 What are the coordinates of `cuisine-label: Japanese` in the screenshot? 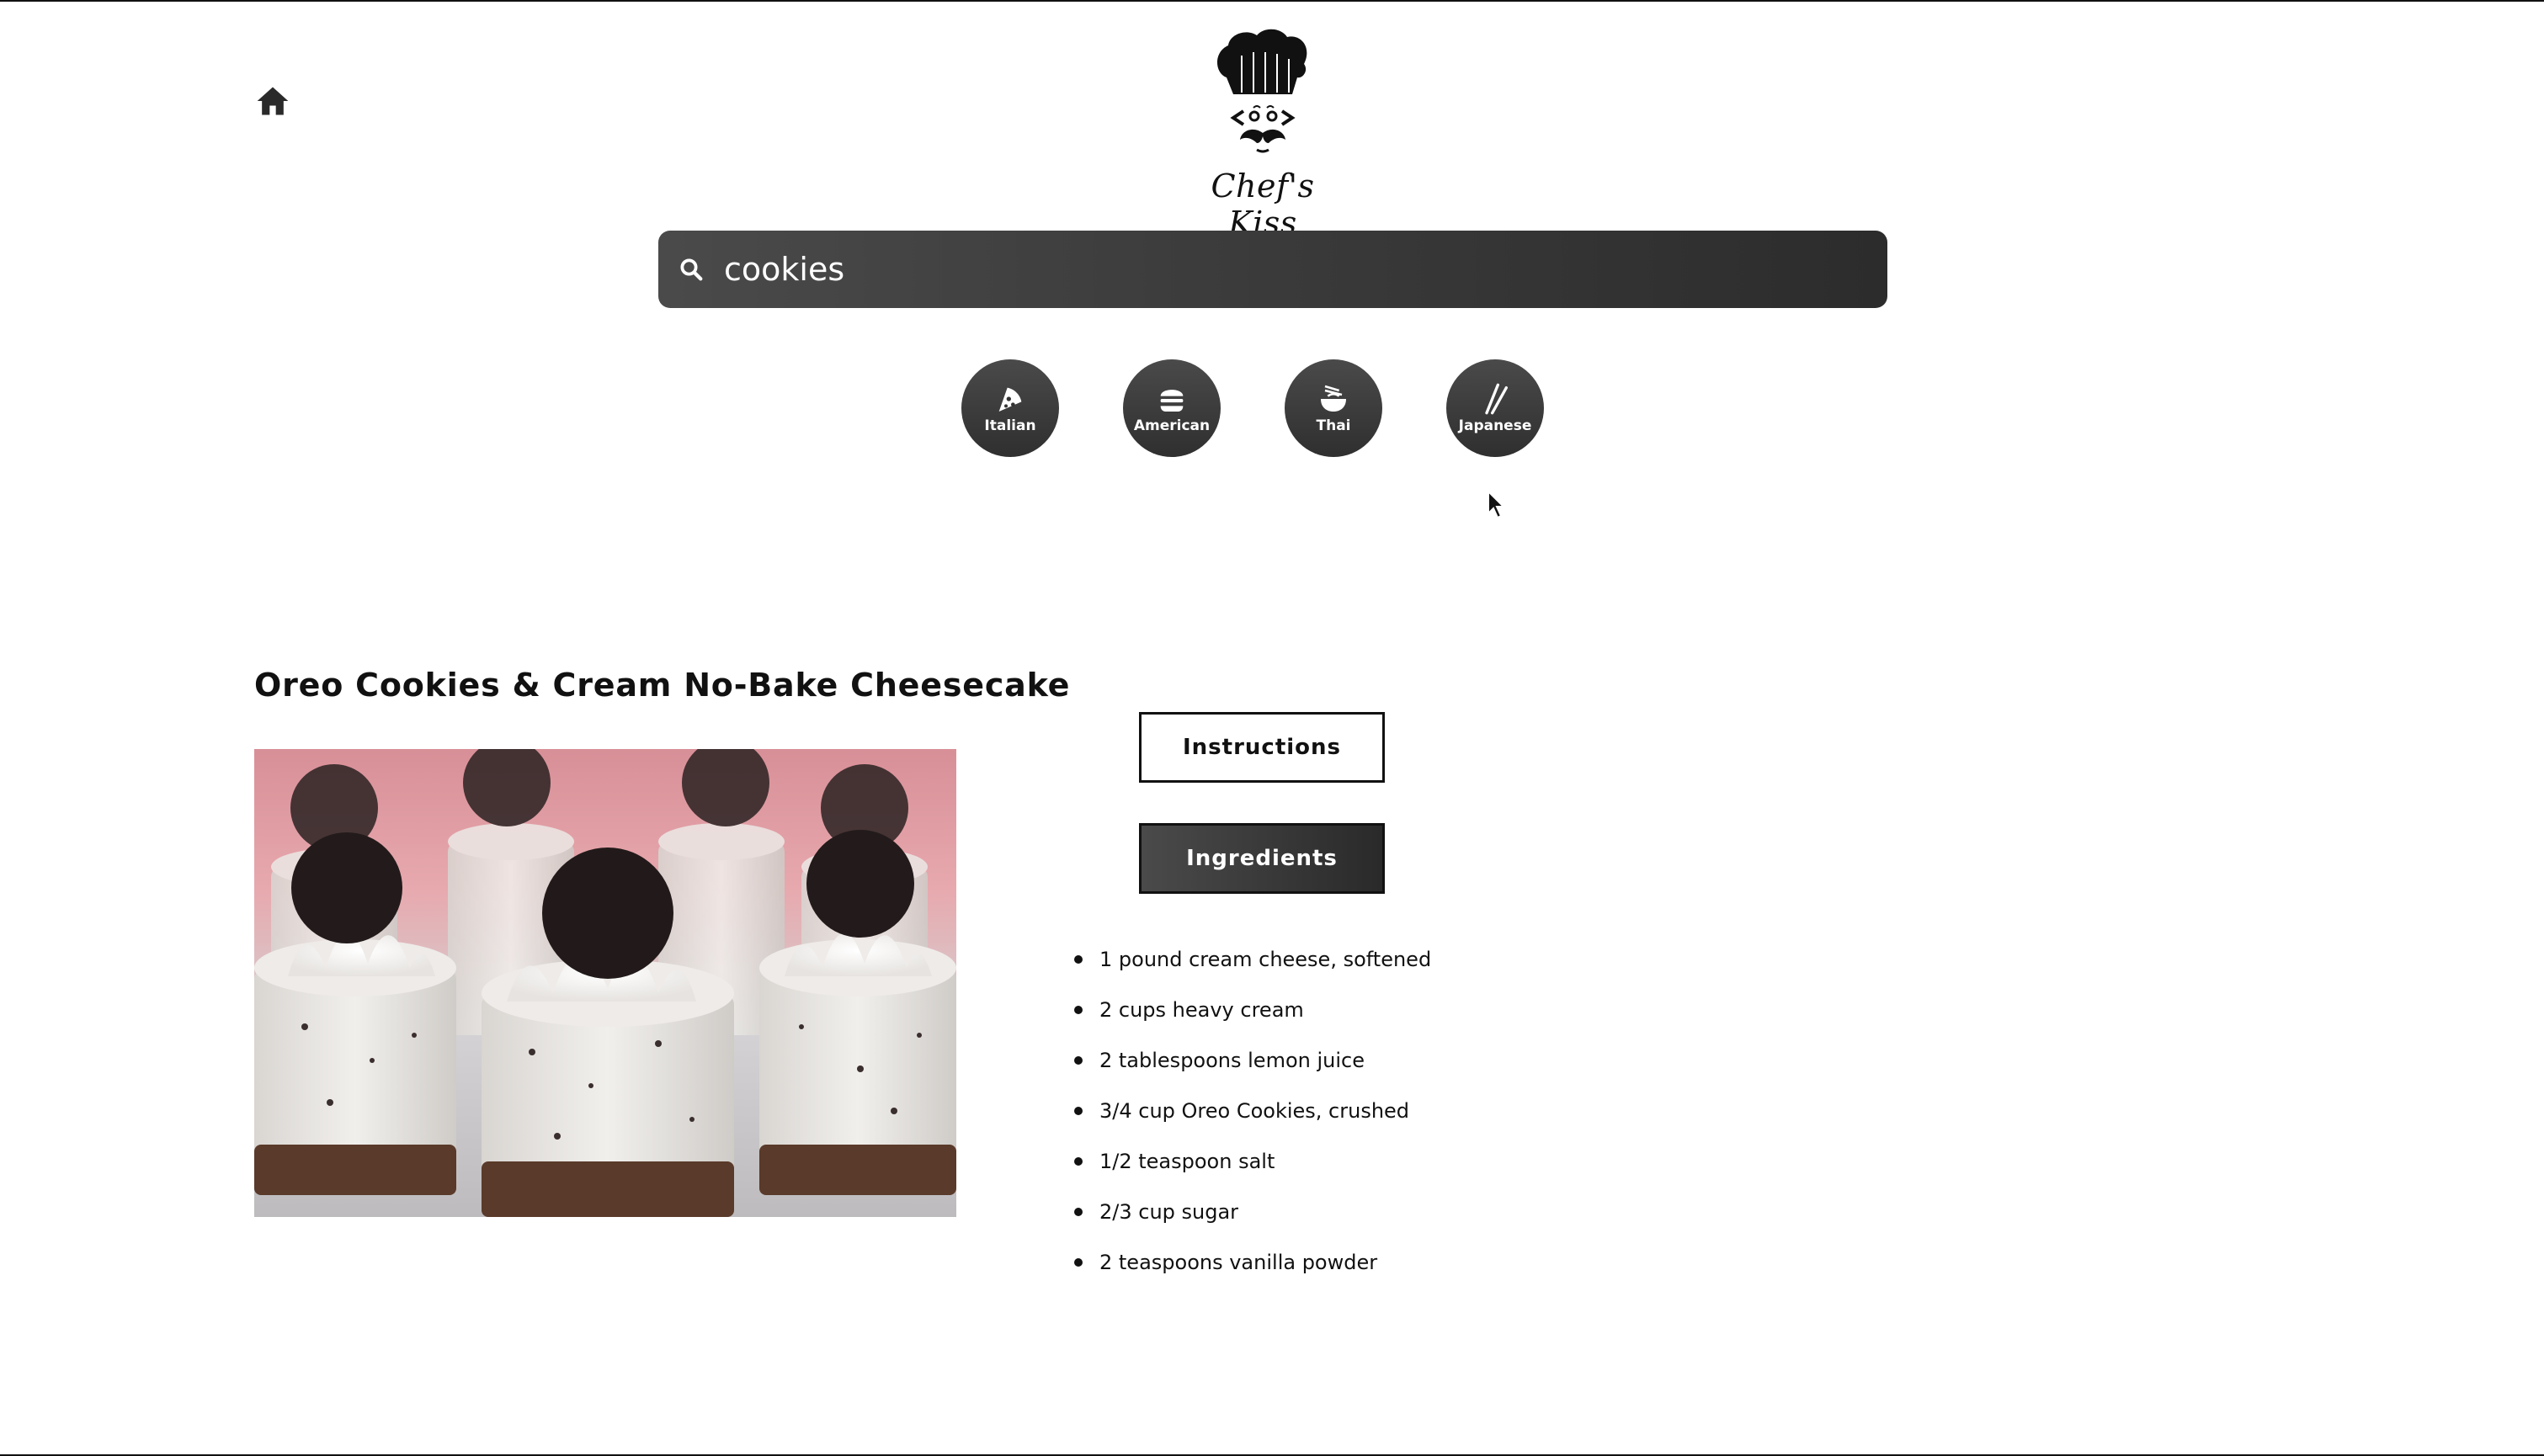 It's located at (1495, 425).